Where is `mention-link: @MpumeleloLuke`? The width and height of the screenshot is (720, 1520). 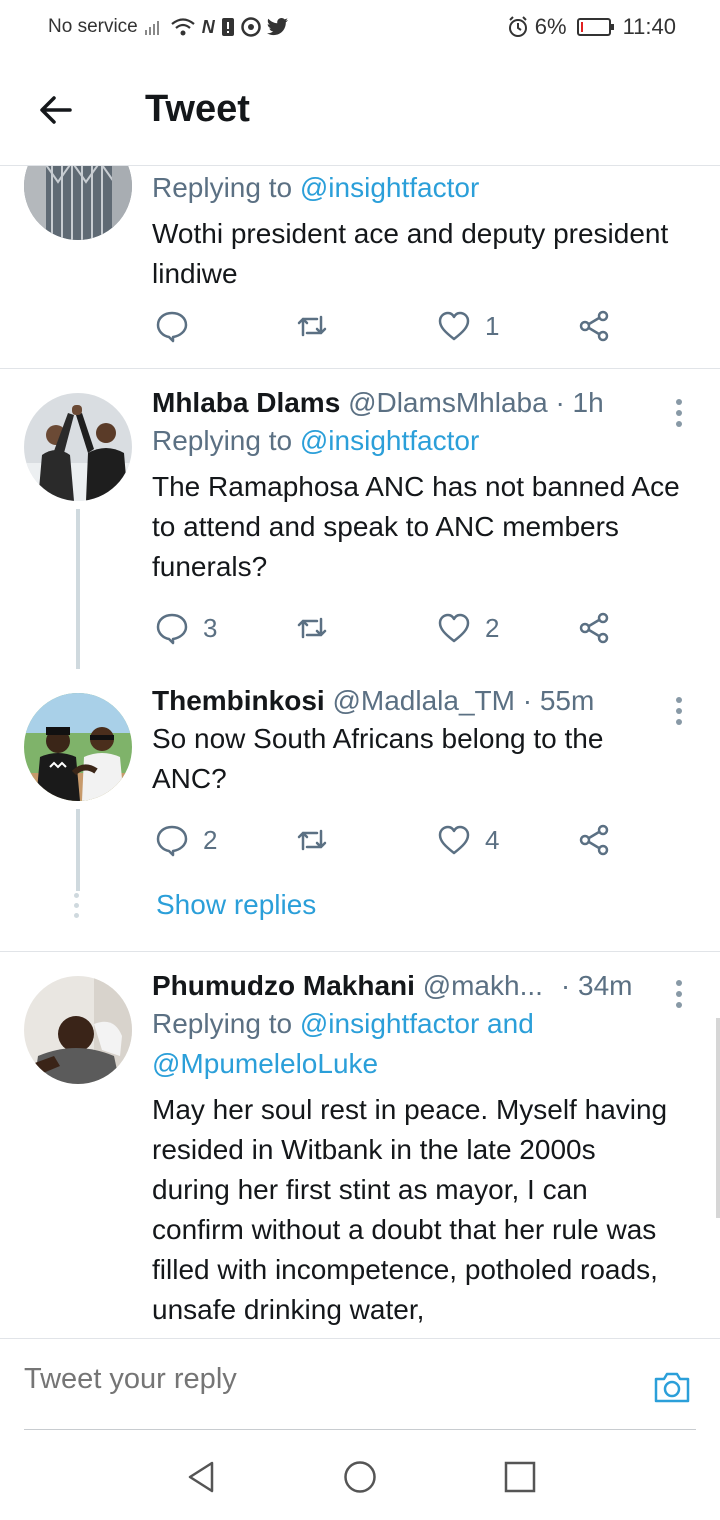
mention-link: @MpumeleloLuke is located at coordinates (265, 1063).